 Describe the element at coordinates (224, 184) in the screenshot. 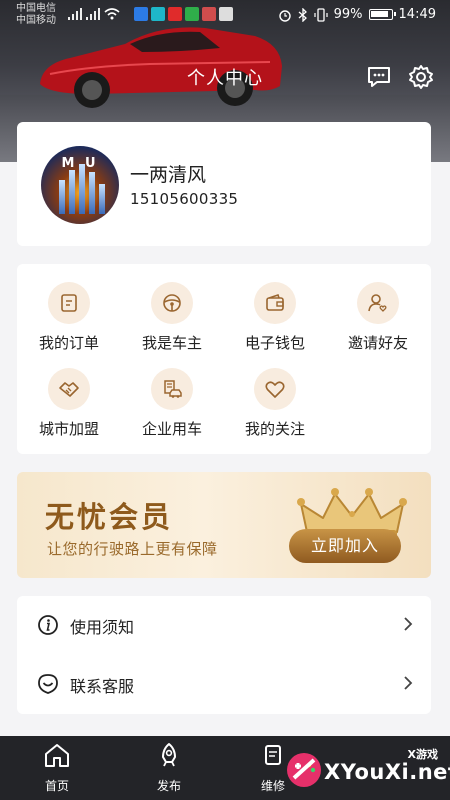

I see `profile-card: M U 一两清风 15105600335` at that location.